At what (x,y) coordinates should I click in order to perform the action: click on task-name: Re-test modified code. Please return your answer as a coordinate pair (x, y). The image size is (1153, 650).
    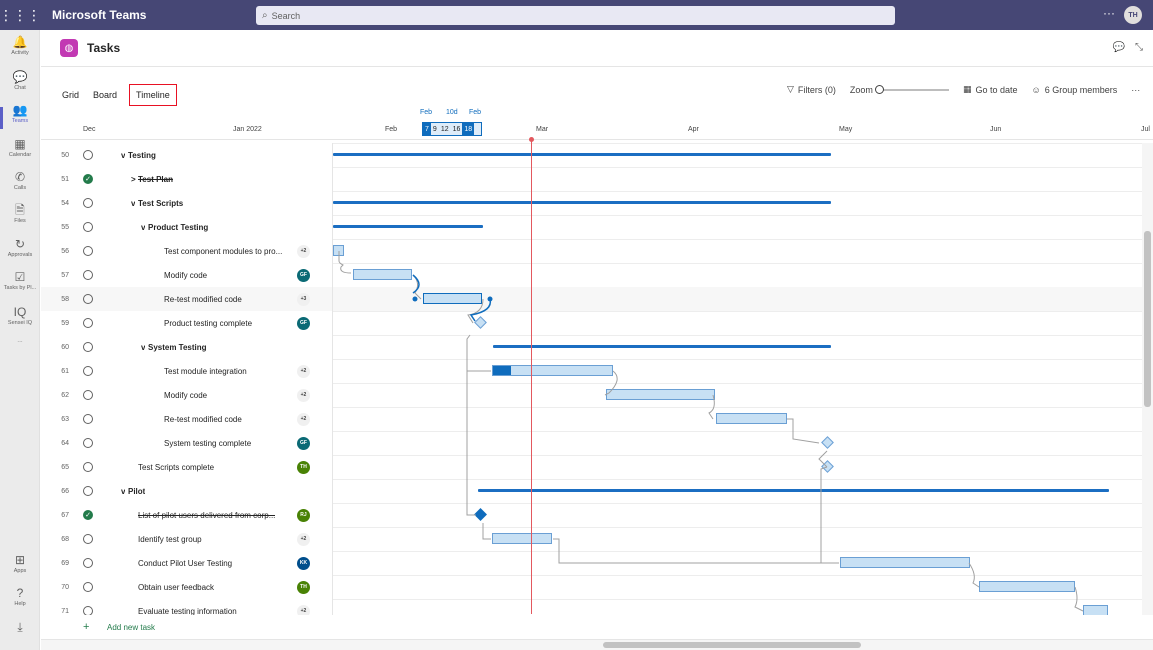
    Looking at the image, I should click on (203, 419).